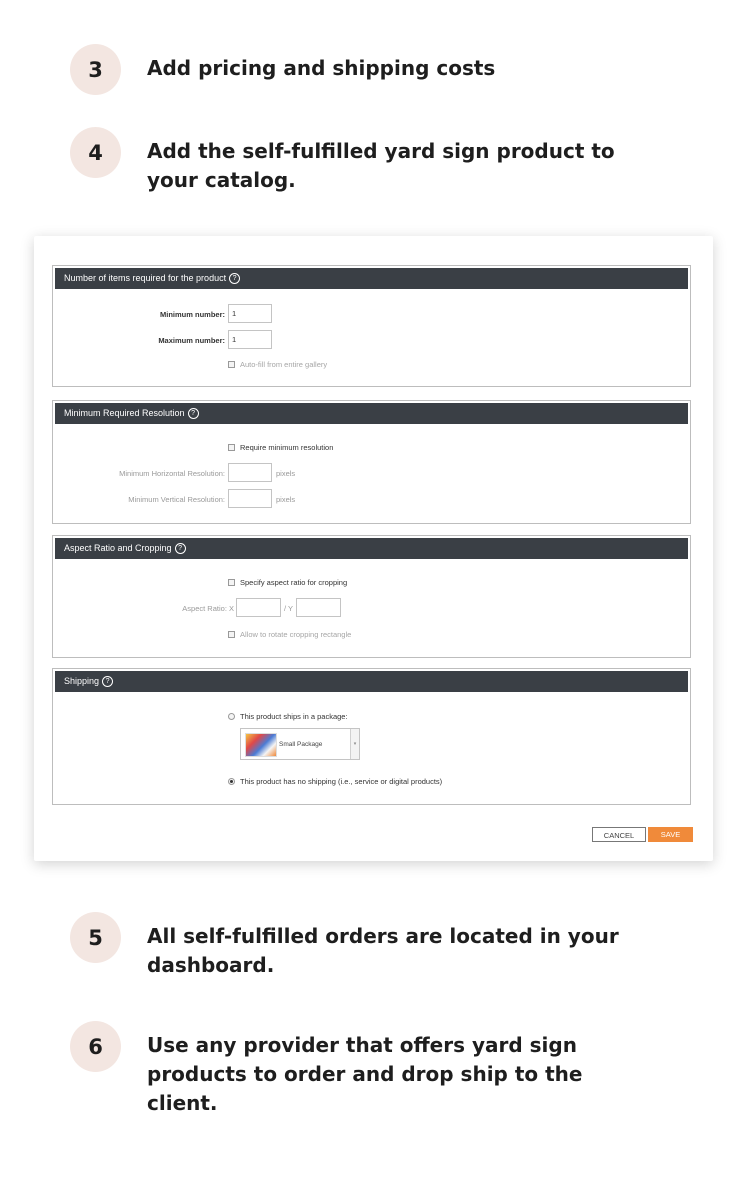 This screenshot has height=1200, width=740. I want to click on specify-aspect-option: Specify aspect ratio for cropping, so click(287, 582).